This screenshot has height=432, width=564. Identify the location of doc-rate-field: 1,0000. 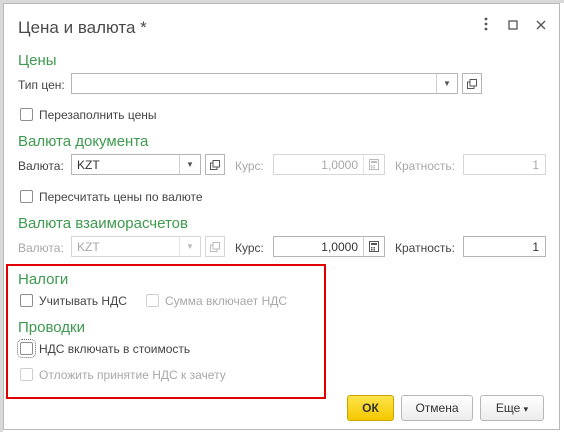
(329, 164).